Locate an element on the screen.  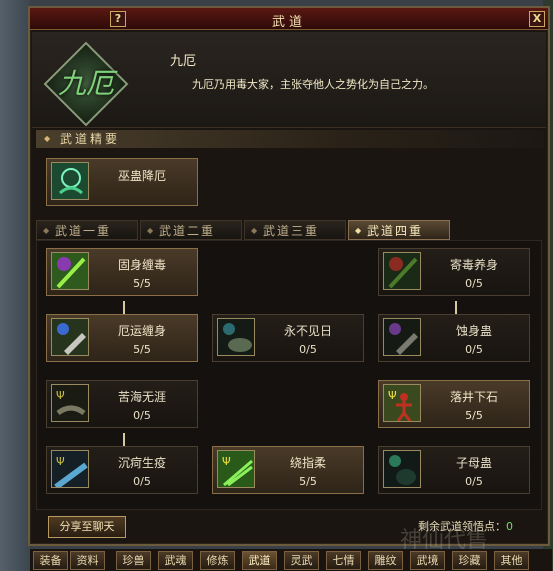
purple-bracer-icon is located at coordinates (402, 337).